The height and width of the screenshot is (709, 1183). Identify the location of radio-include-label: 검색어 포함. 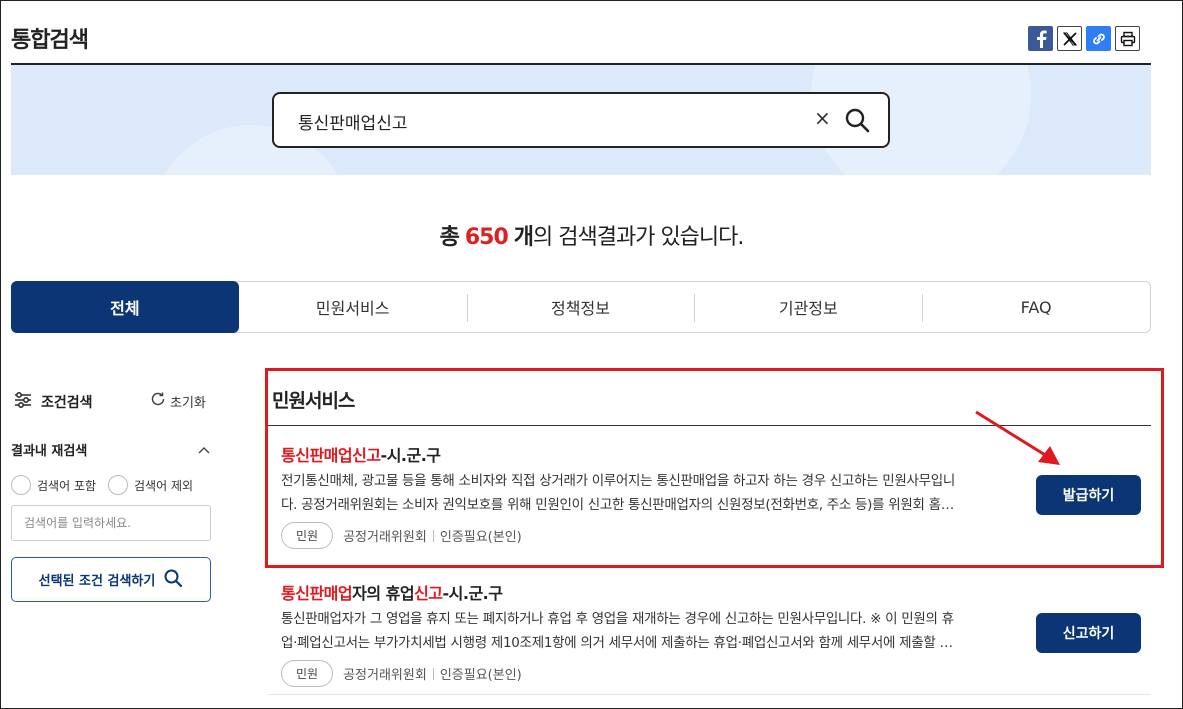
(67, 485).